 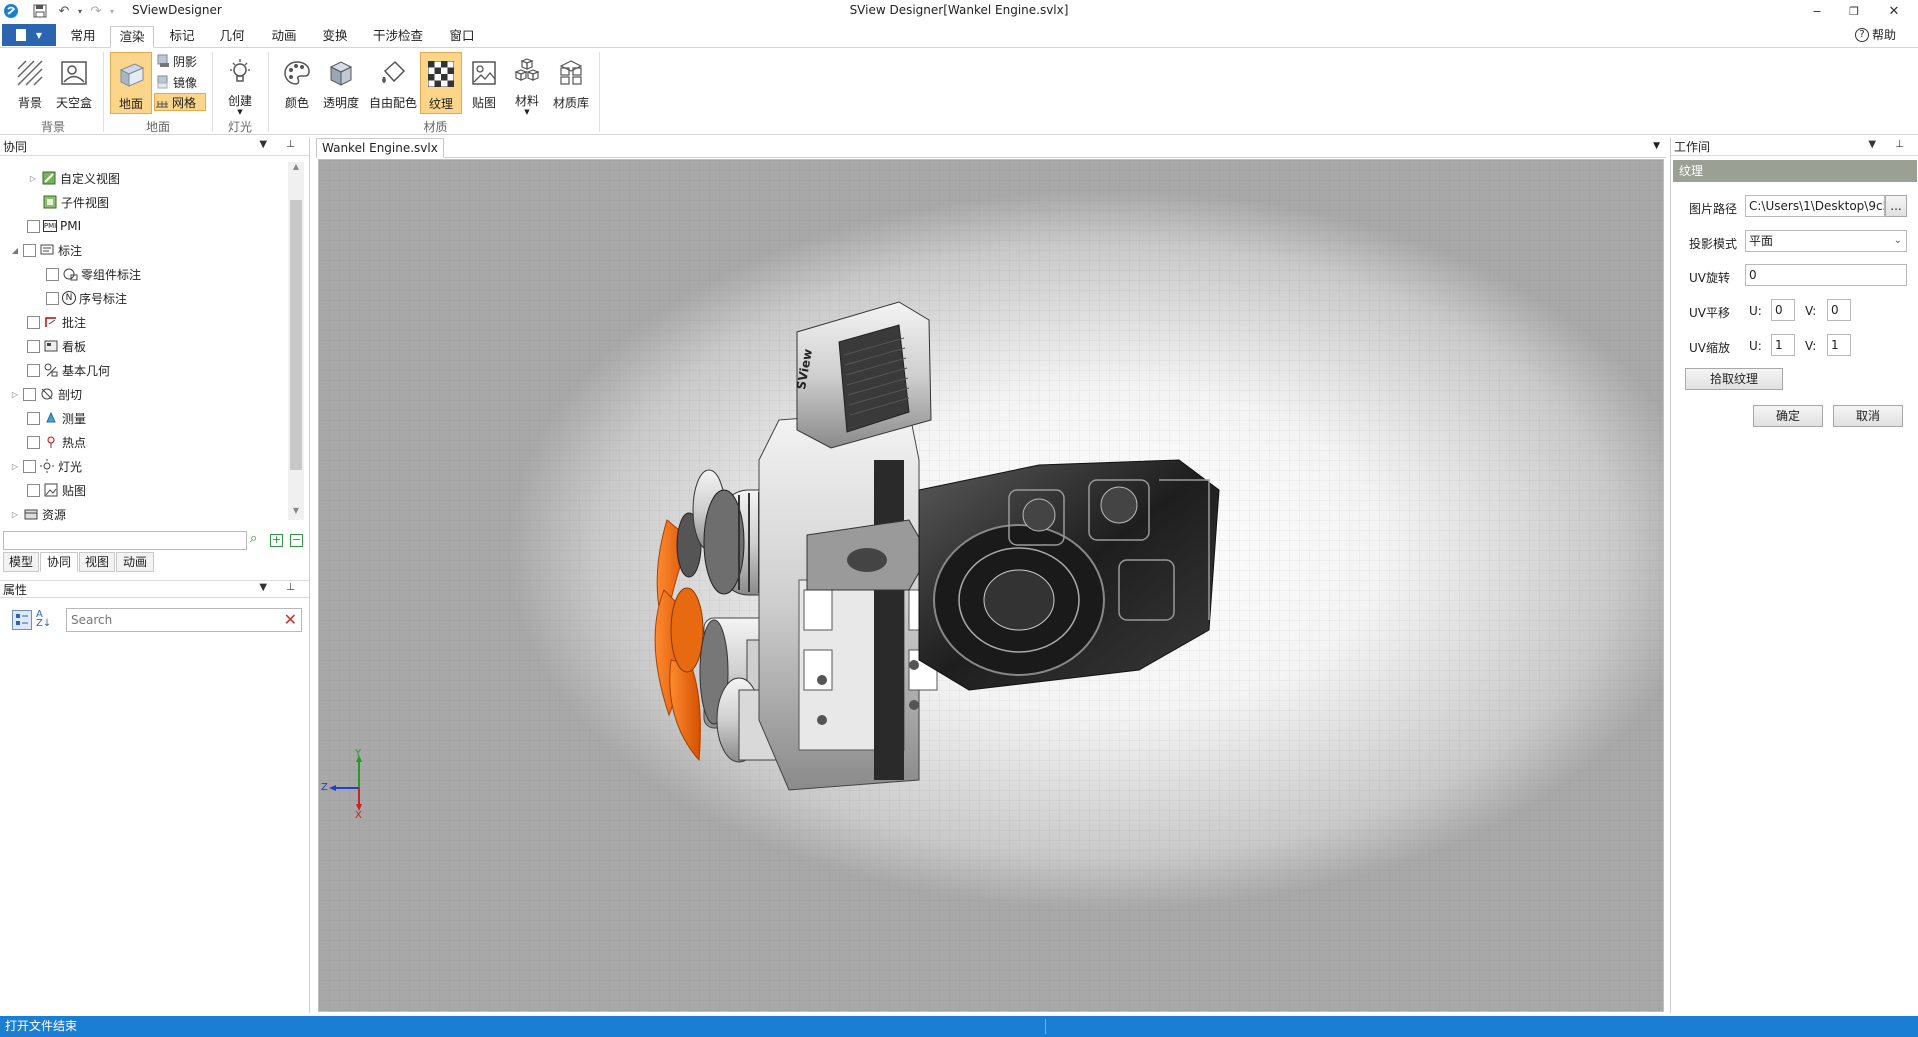 What do you see at coordinates (40, 11) in the screenshot?
I see `save-icon` at bounding box center [40, 11].